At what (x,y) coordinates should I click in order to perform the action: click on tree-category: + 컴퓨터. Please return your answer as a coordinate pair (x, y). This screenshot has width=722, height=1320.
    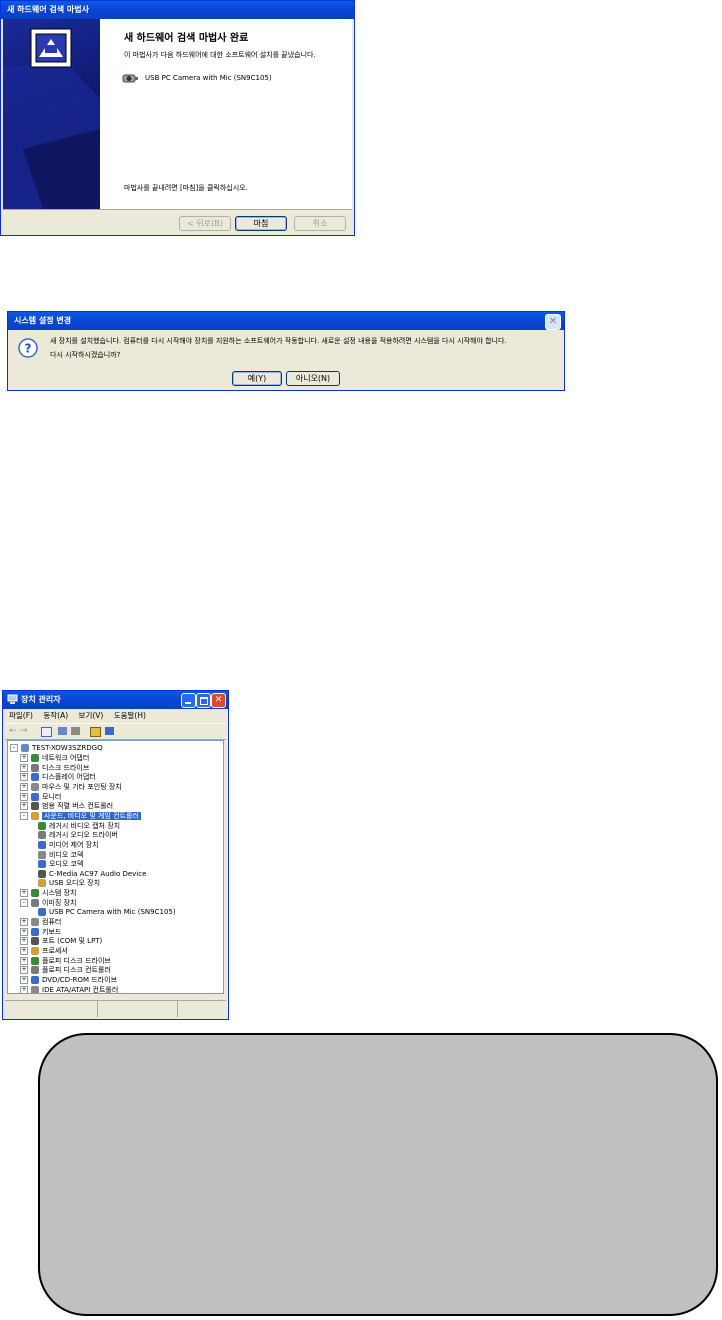
    Looking at the image, I should click on (40, 922).